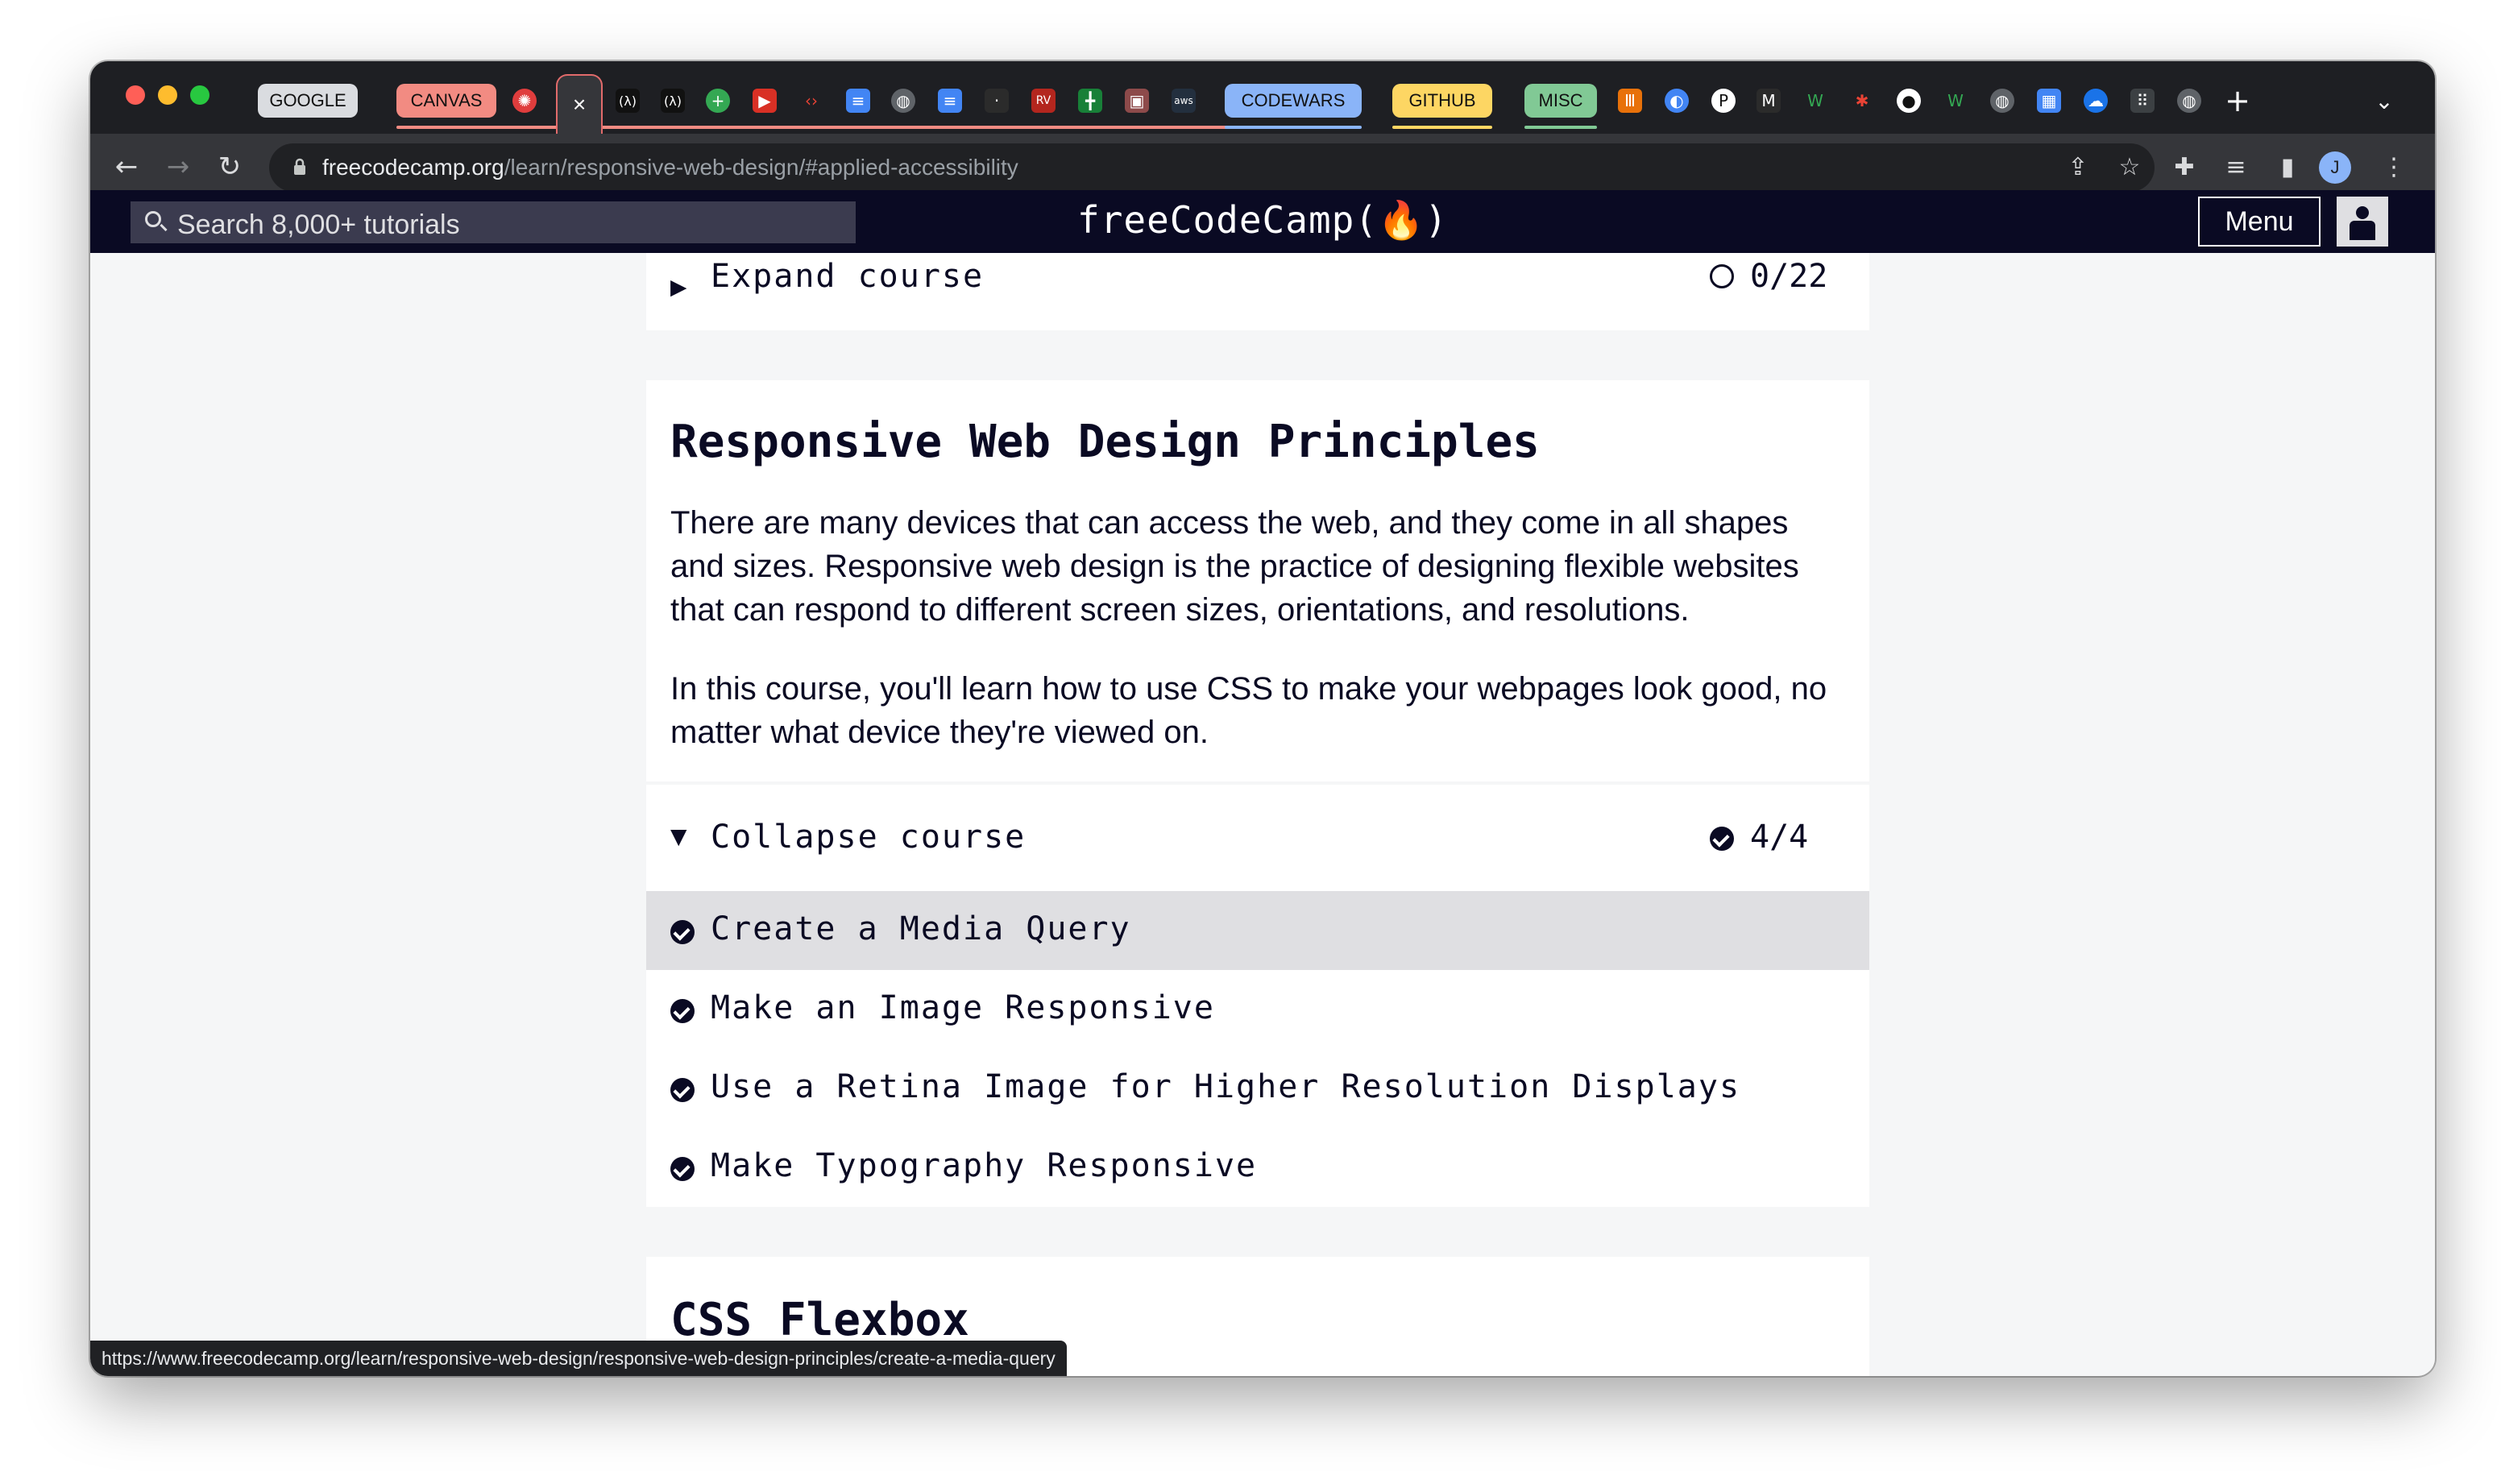 The width and height of the screenshot is (2501, 1484). Describe the element at coordinates (126, 167) in the screenshot. I see `back-button: ←` at that location.